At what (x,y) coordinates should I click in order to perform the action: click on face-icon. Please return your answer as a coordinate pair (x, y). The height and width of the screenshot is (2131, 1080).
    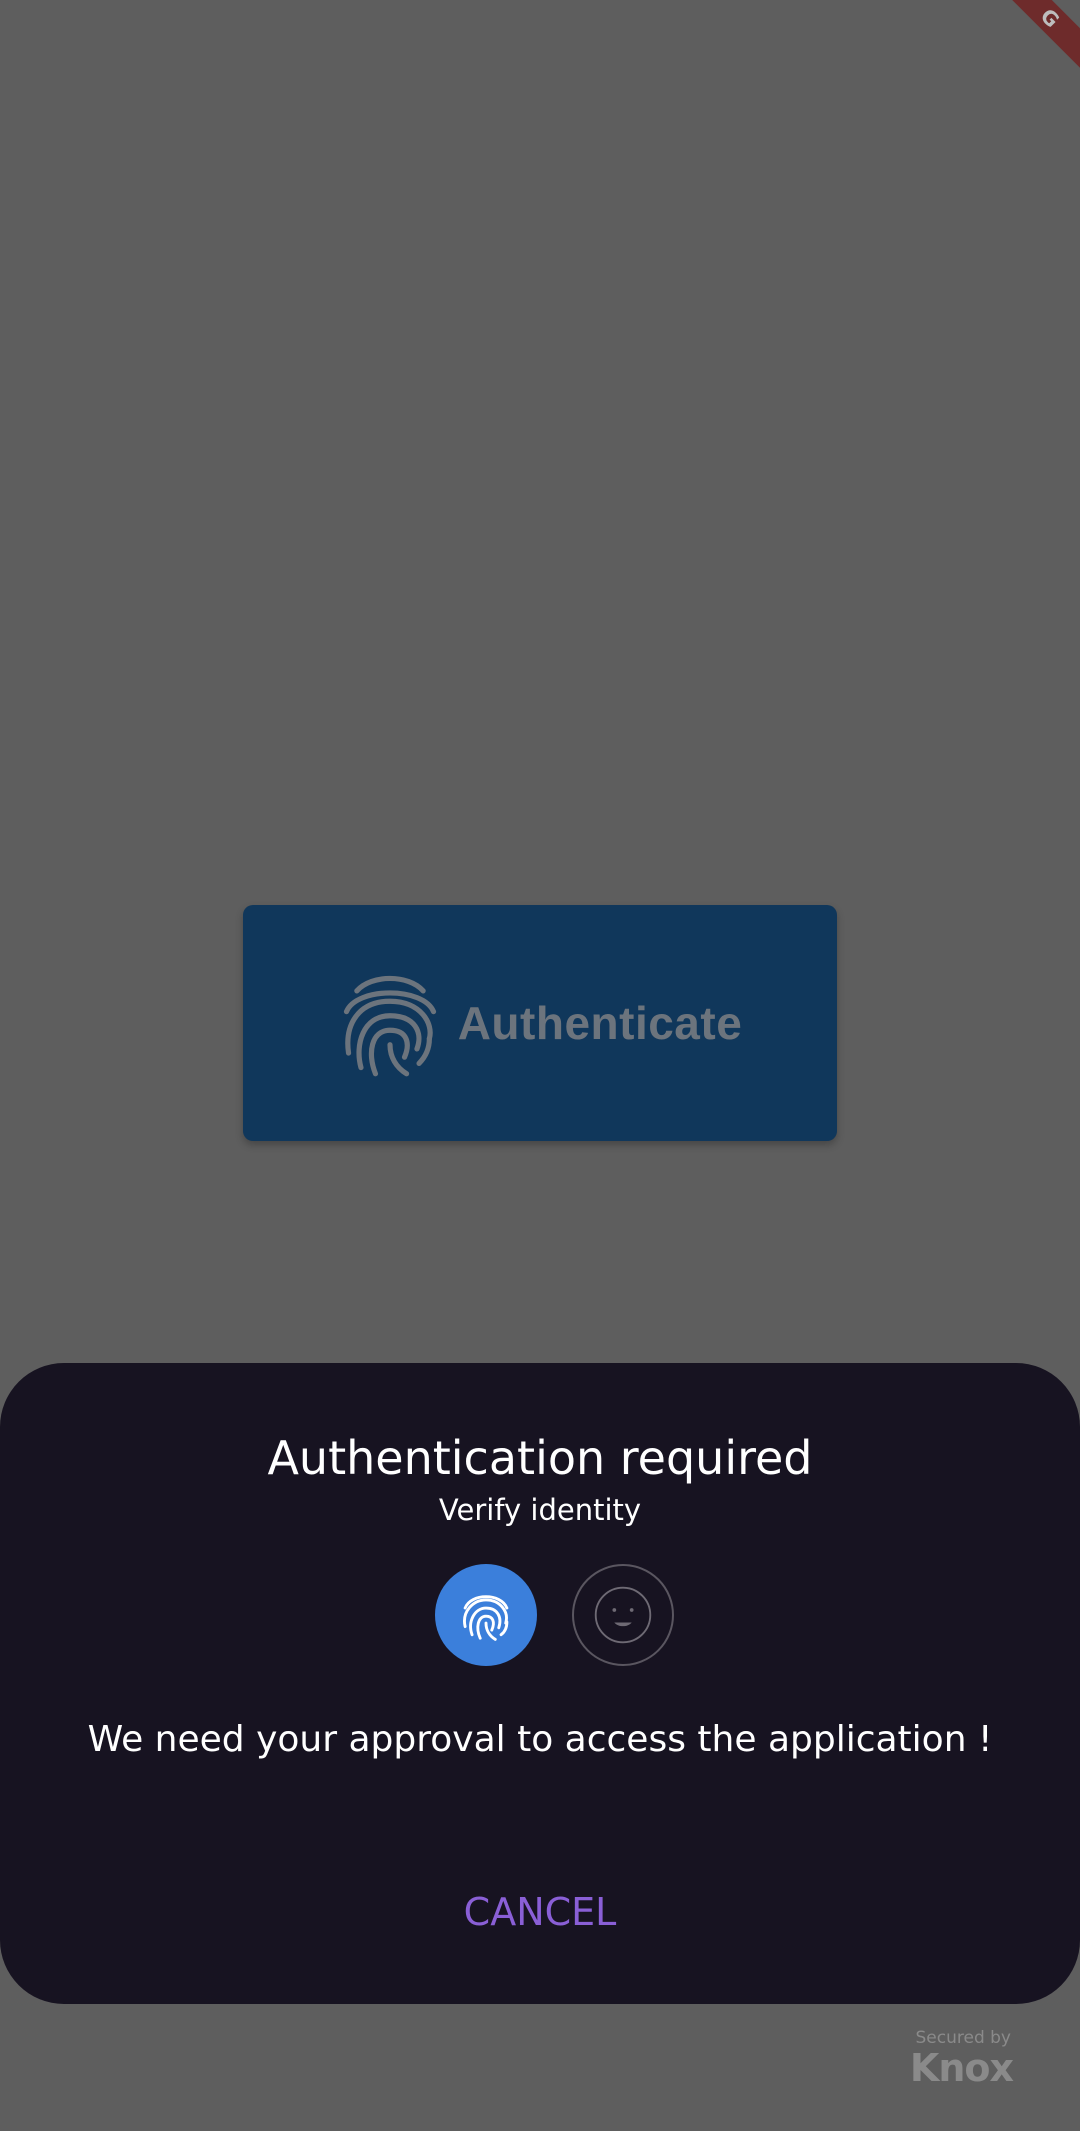
    Looking at the image, I should click on (623, 1615).